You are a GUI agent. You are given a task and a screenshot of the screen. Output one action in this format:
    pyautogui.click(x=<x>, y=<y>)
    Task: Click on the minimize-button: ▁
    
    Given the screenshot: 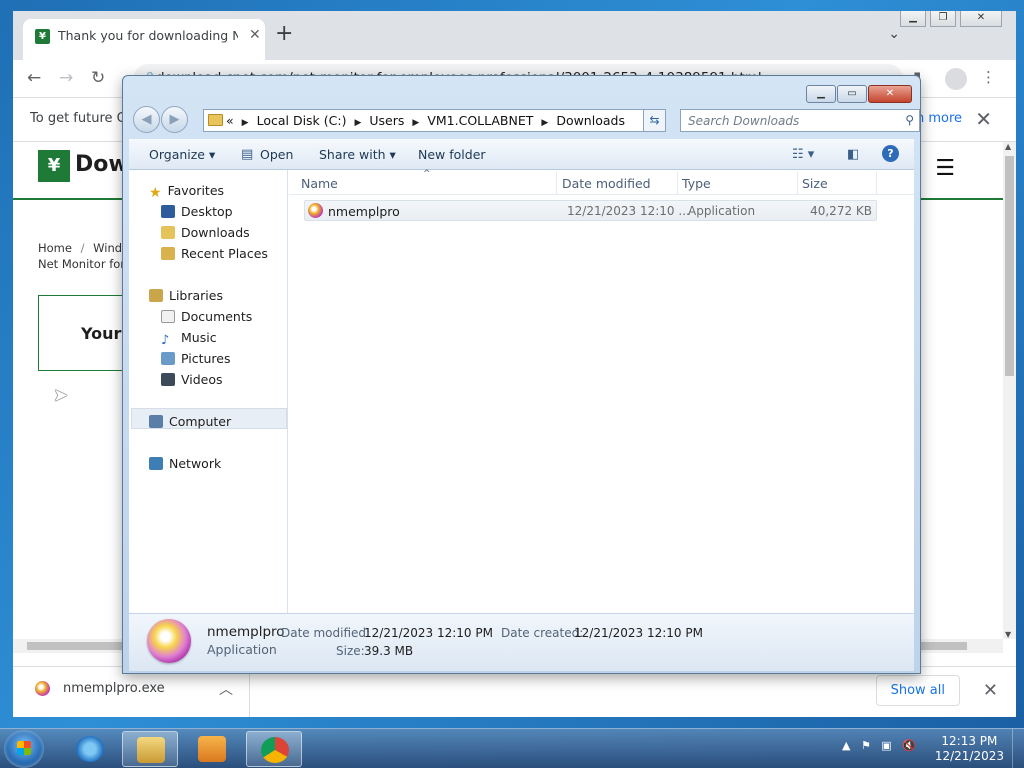 What is the action you would take?
    pyautogui.click(x=913, y=19)
    